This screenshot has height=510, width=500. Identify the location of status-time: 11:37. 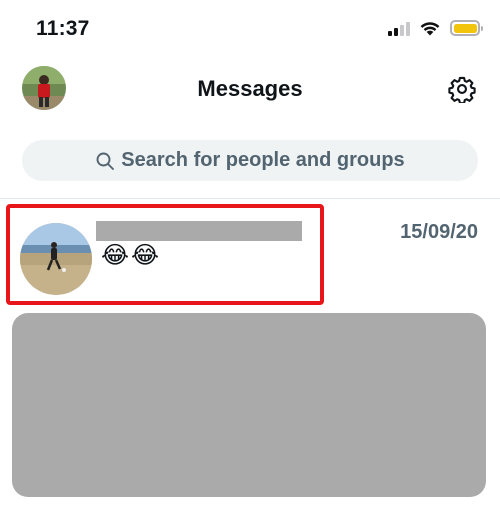
(63, 28).